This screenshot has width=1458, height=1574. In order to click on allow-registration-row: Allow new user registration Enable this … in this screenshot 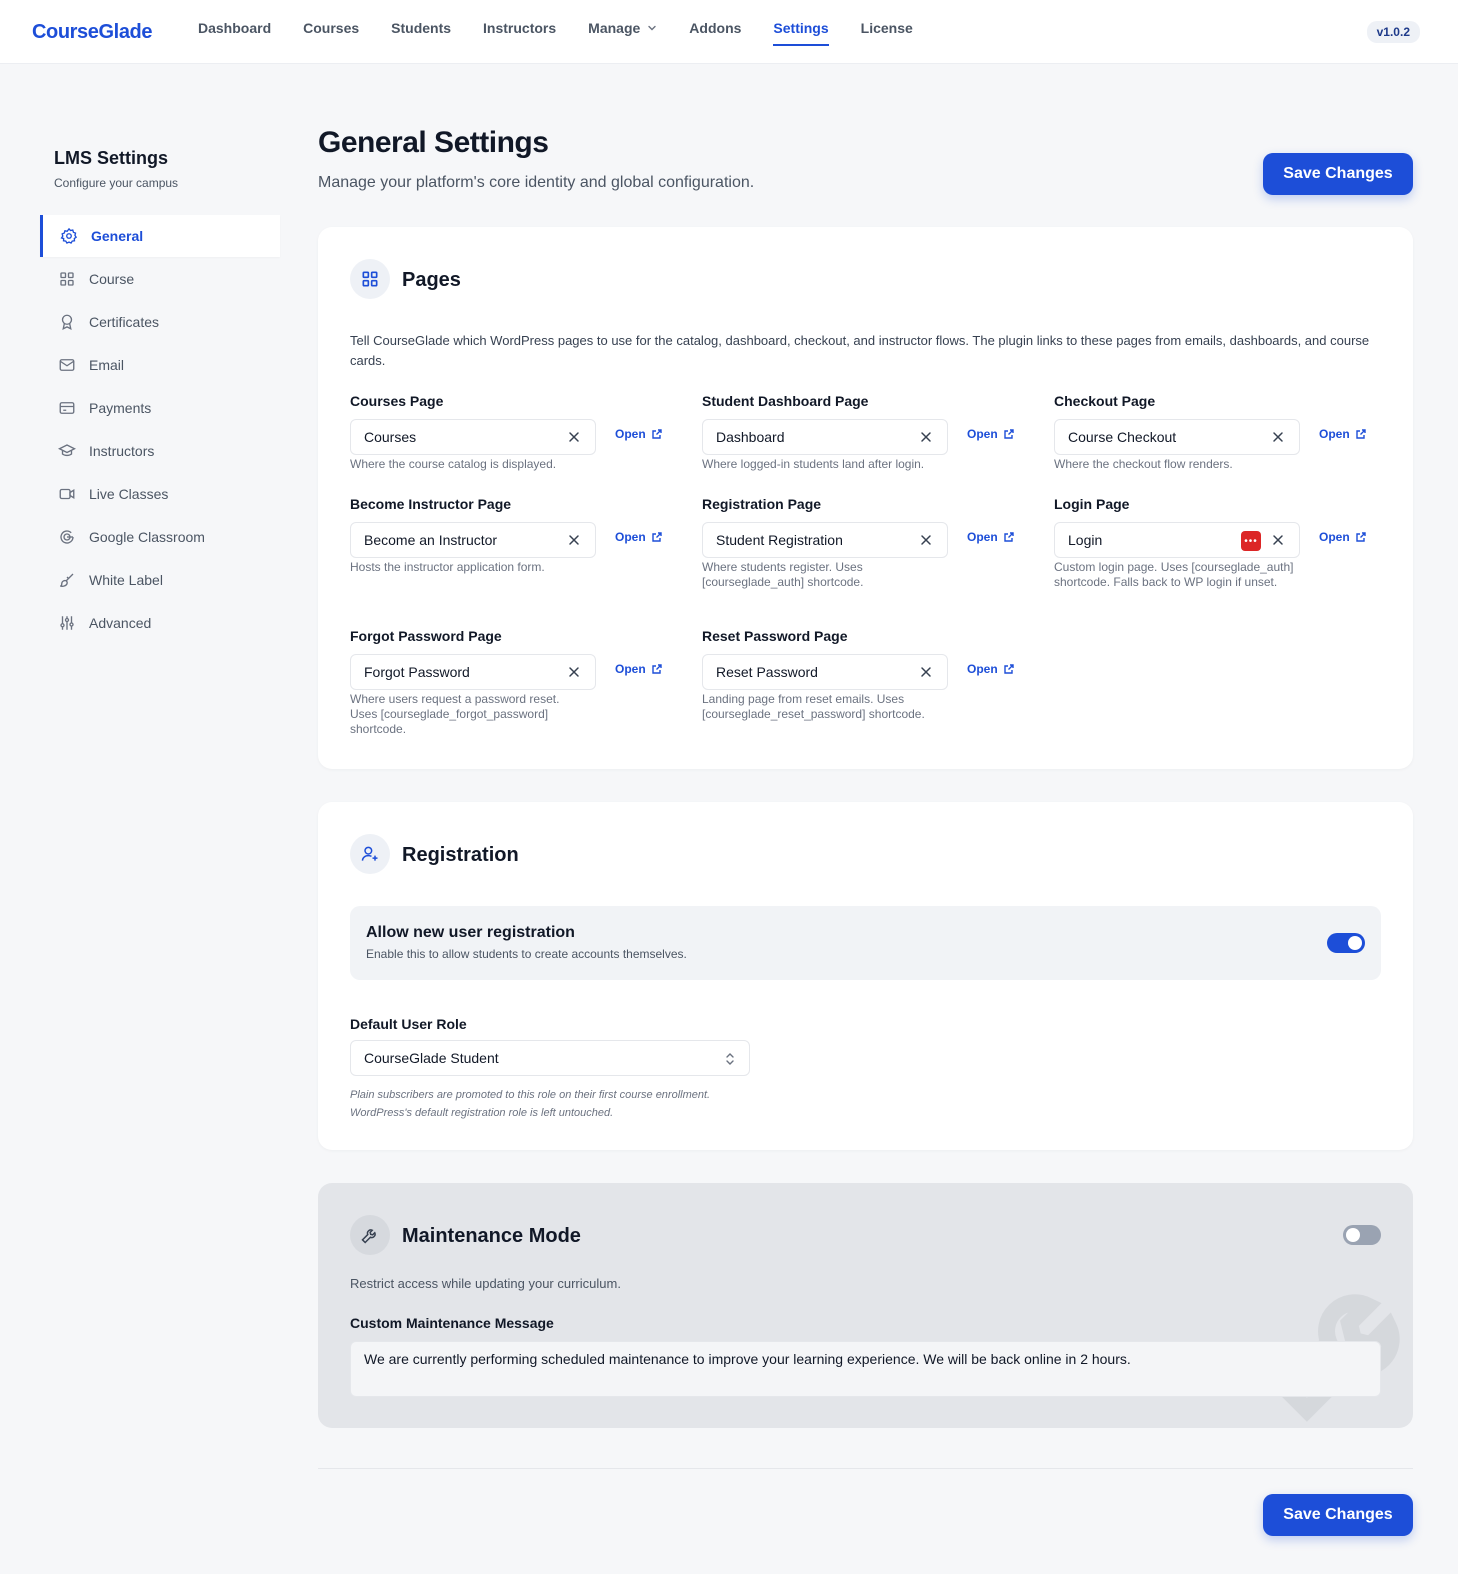, I will do `click(865, 943)`.